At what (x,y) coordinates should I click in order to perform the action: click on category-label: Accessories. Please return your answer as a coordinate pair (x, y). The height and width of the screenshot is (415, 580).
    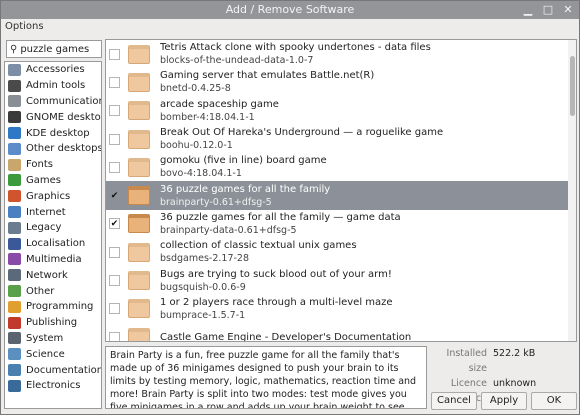
    Looking at the image, I should click on (55, 70).